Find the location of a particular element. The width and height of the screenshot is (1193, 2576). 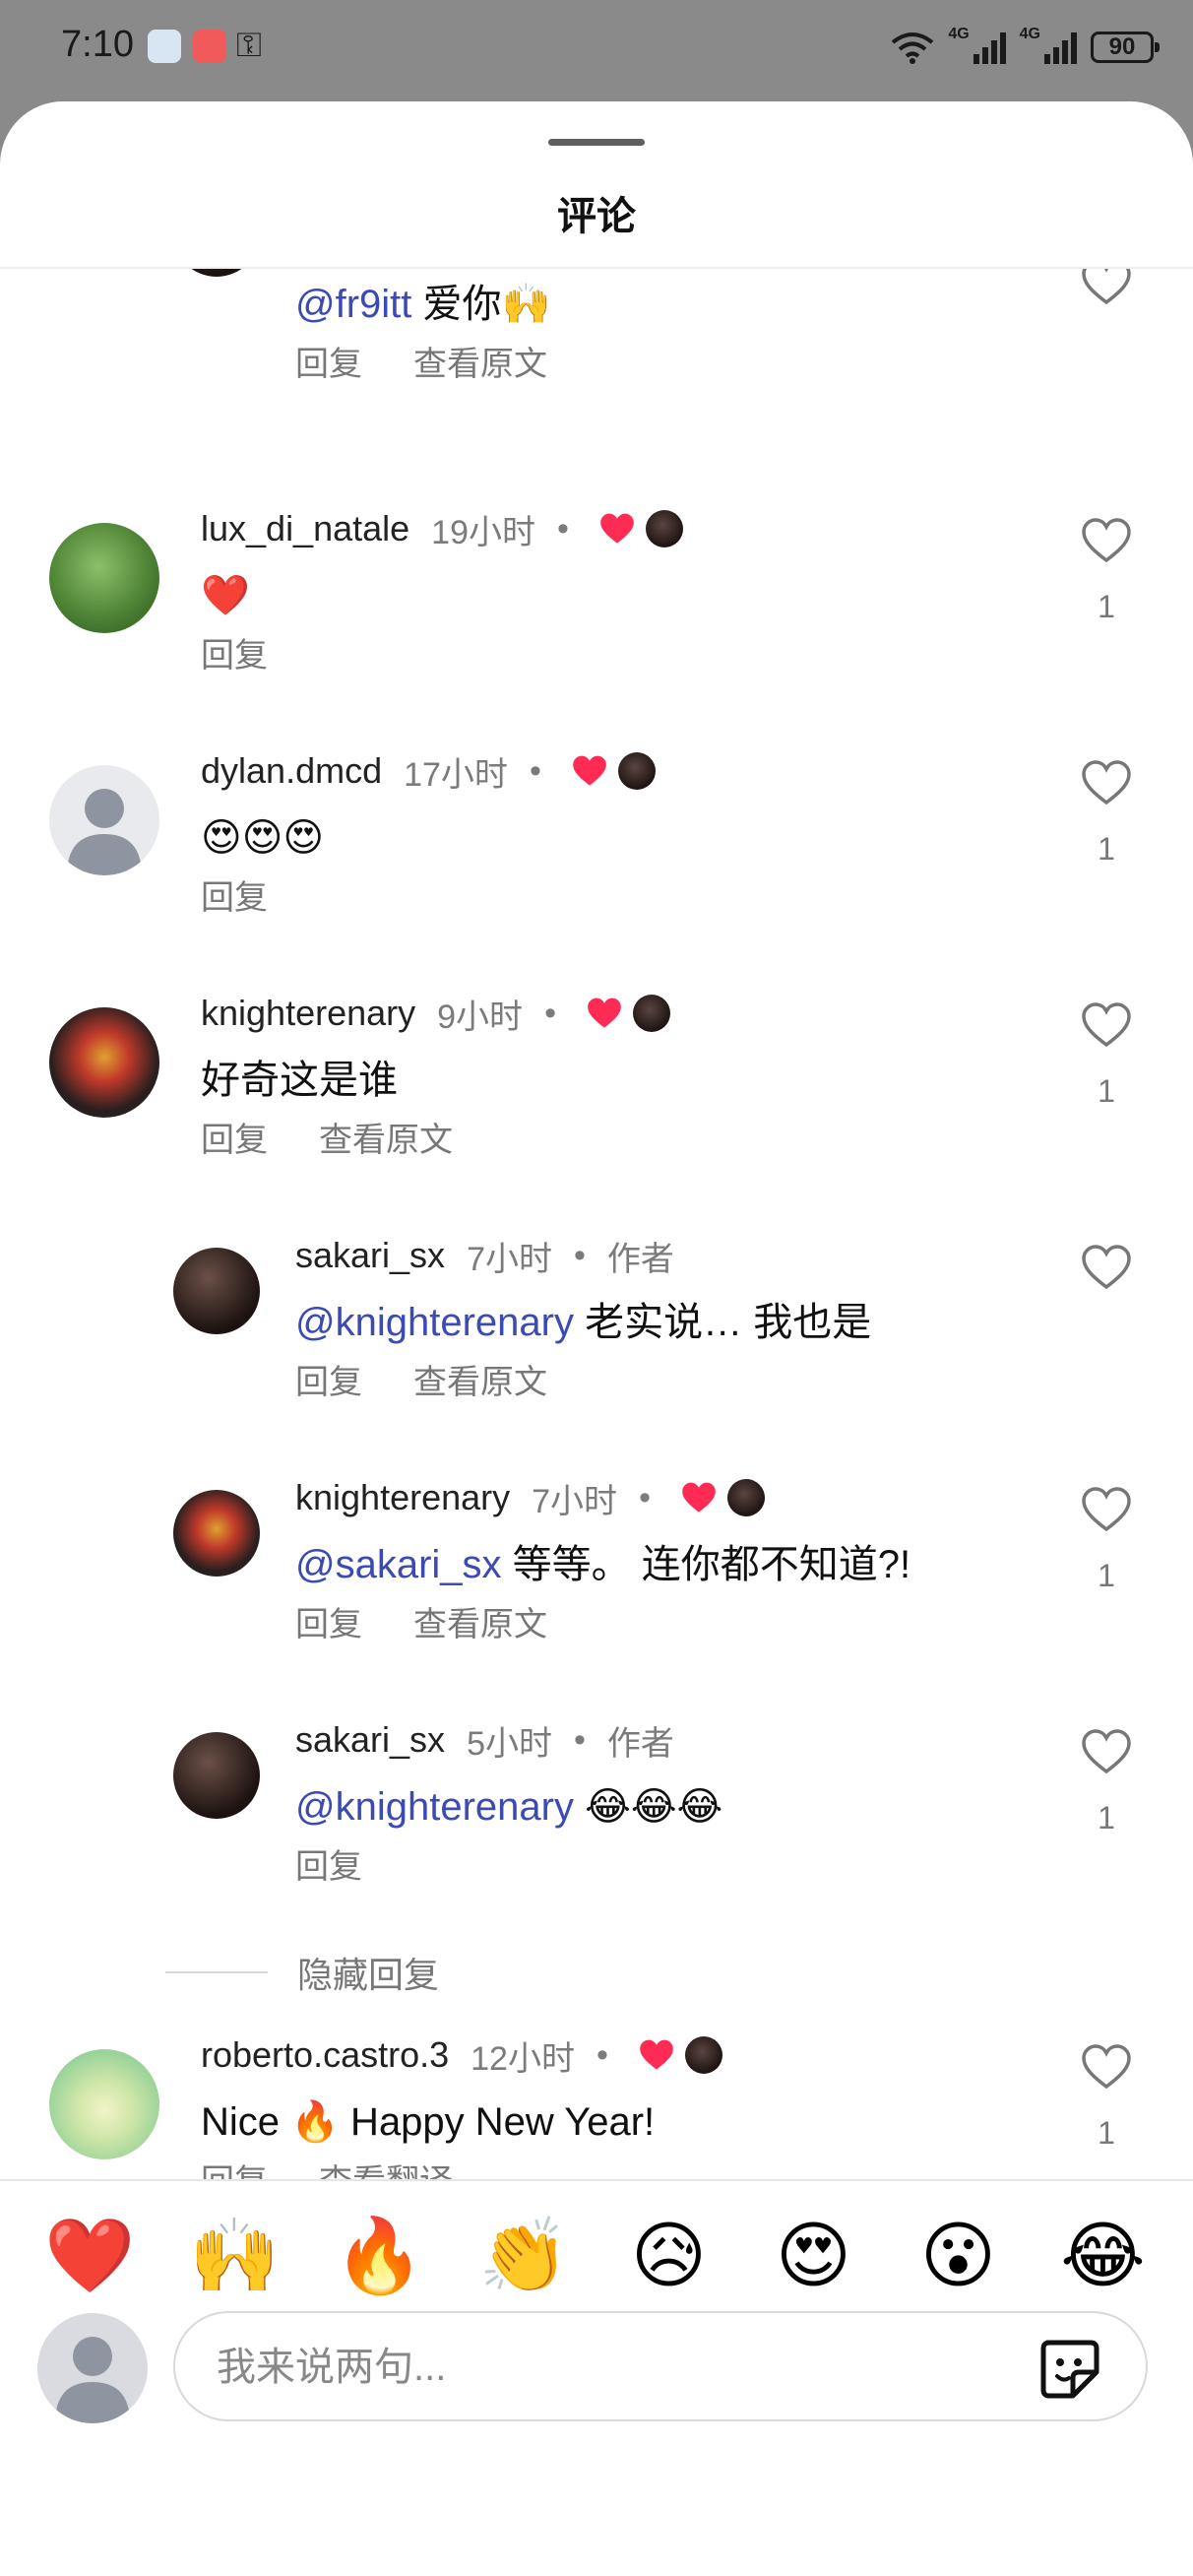

comment-input is located at coordinates (620, 2367).